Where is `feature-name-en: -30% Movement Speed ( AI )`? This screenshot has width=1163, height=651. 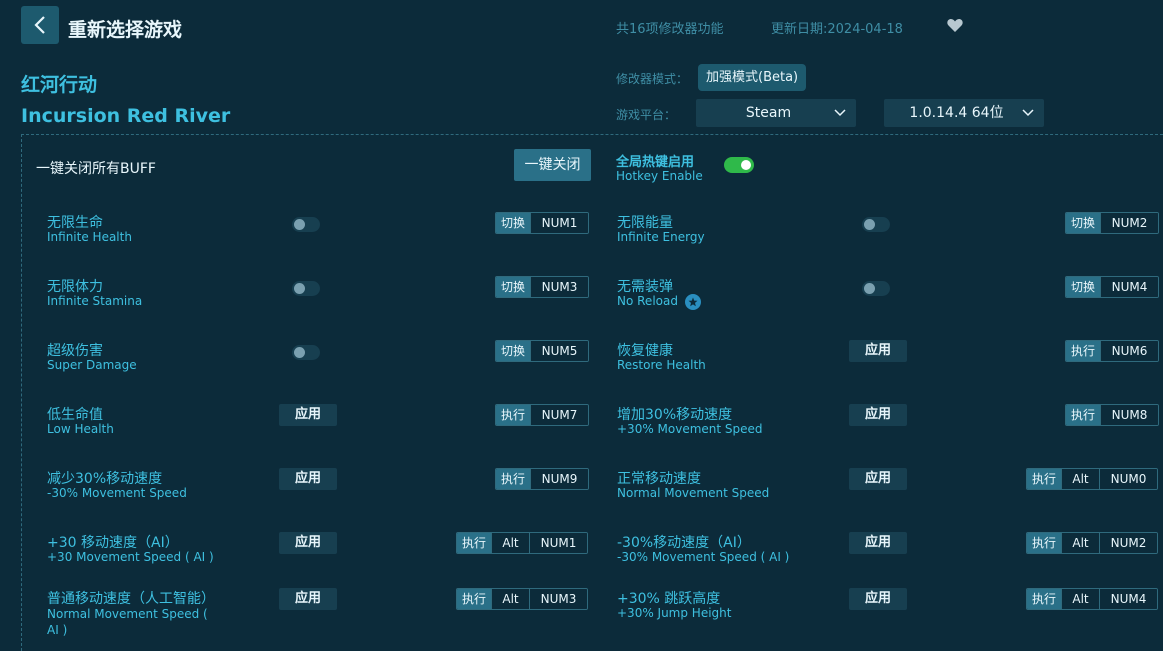 feature-name-en: -30% Movement Speed ( AI ) is located at coordinates (703, 557).